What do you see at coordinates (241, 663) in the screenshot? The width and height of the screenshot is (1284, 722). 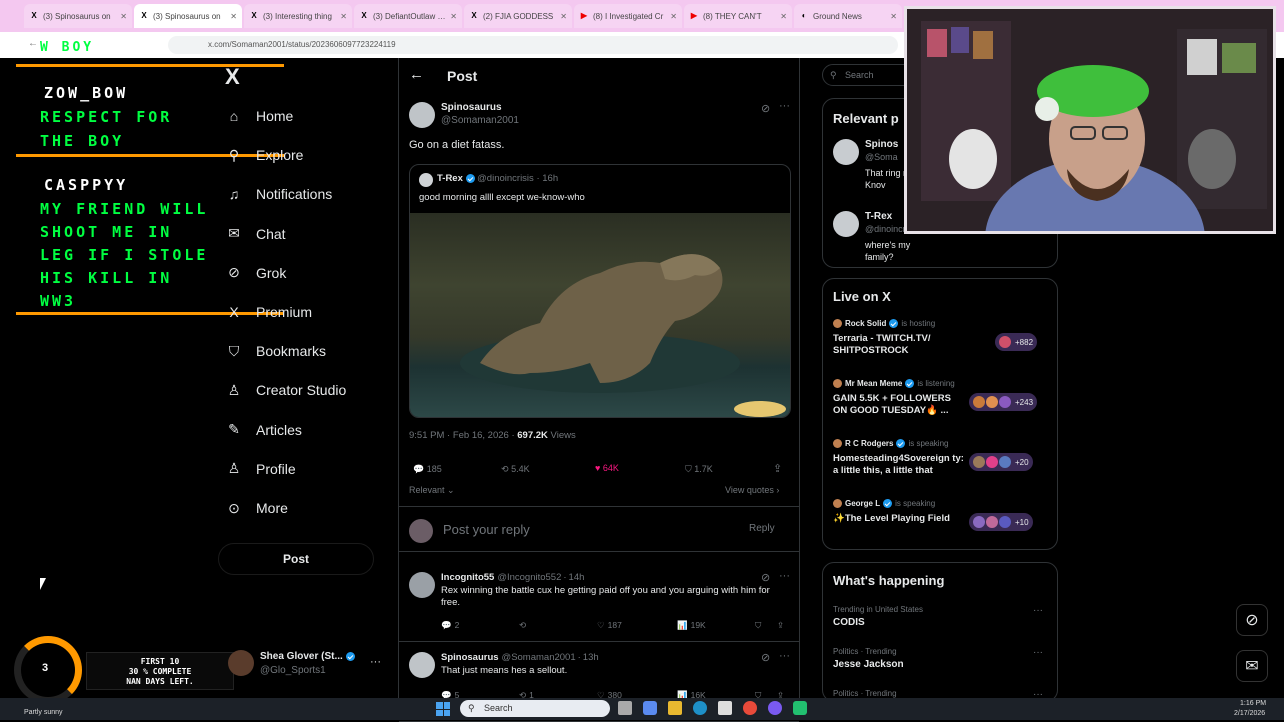 I see `account-avatar` at bounding box center [241, 663].